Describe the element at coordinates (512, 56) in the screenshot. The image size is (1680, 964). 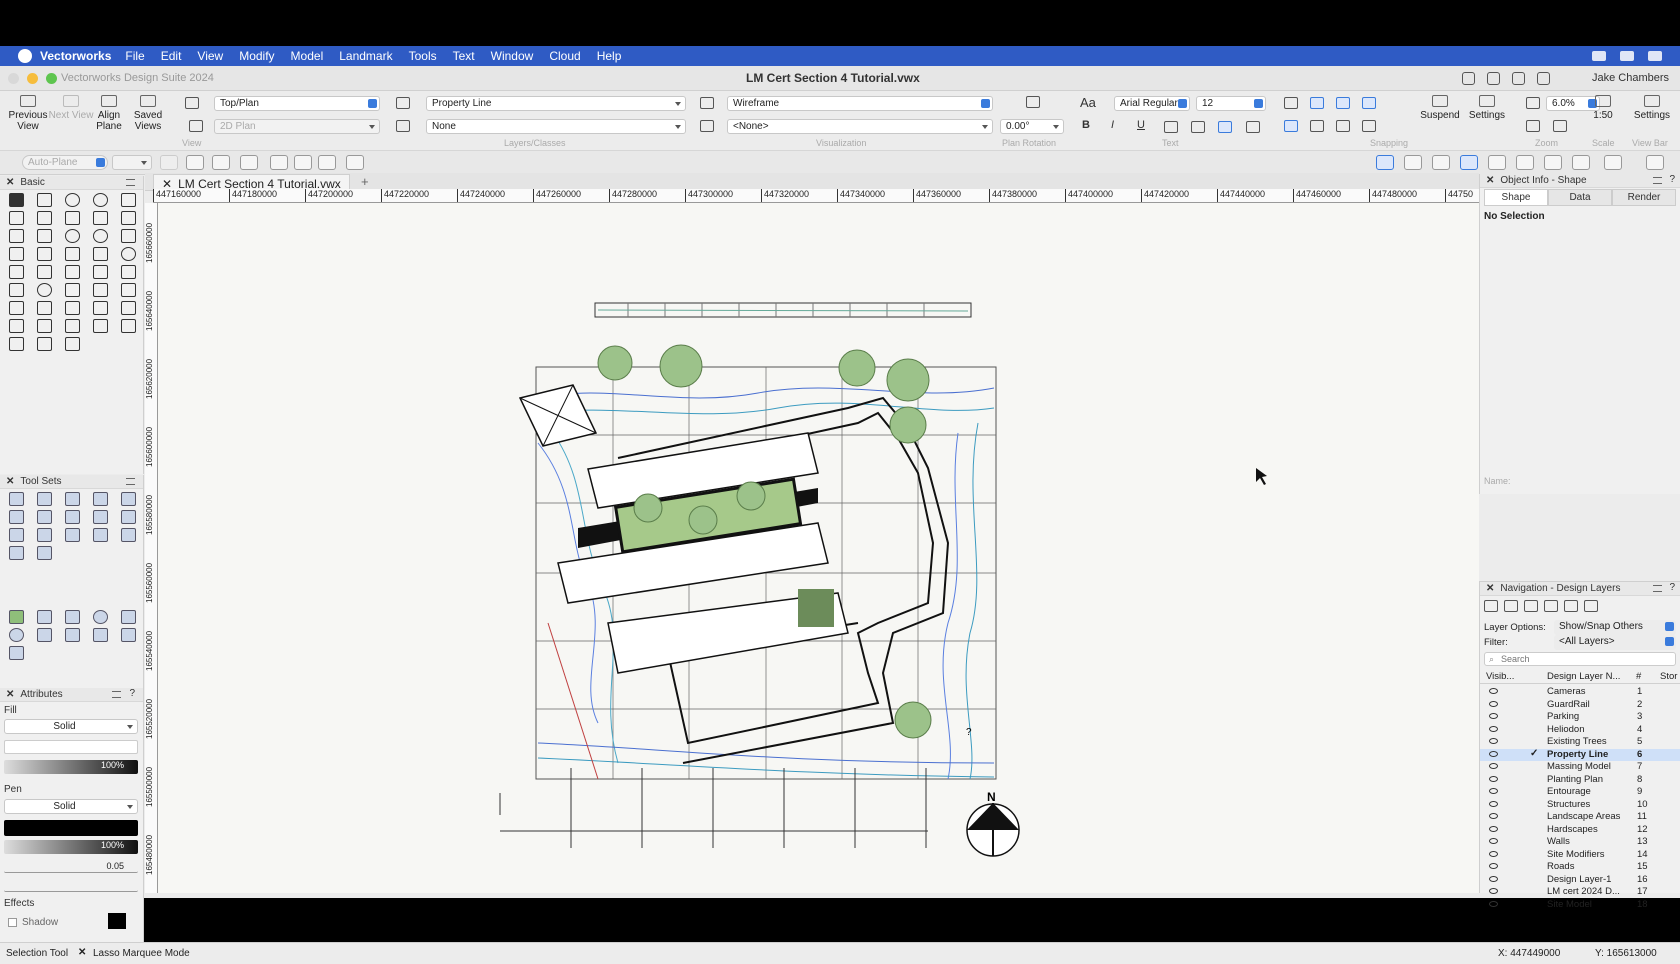
I see `menu-window: Window` at that location.